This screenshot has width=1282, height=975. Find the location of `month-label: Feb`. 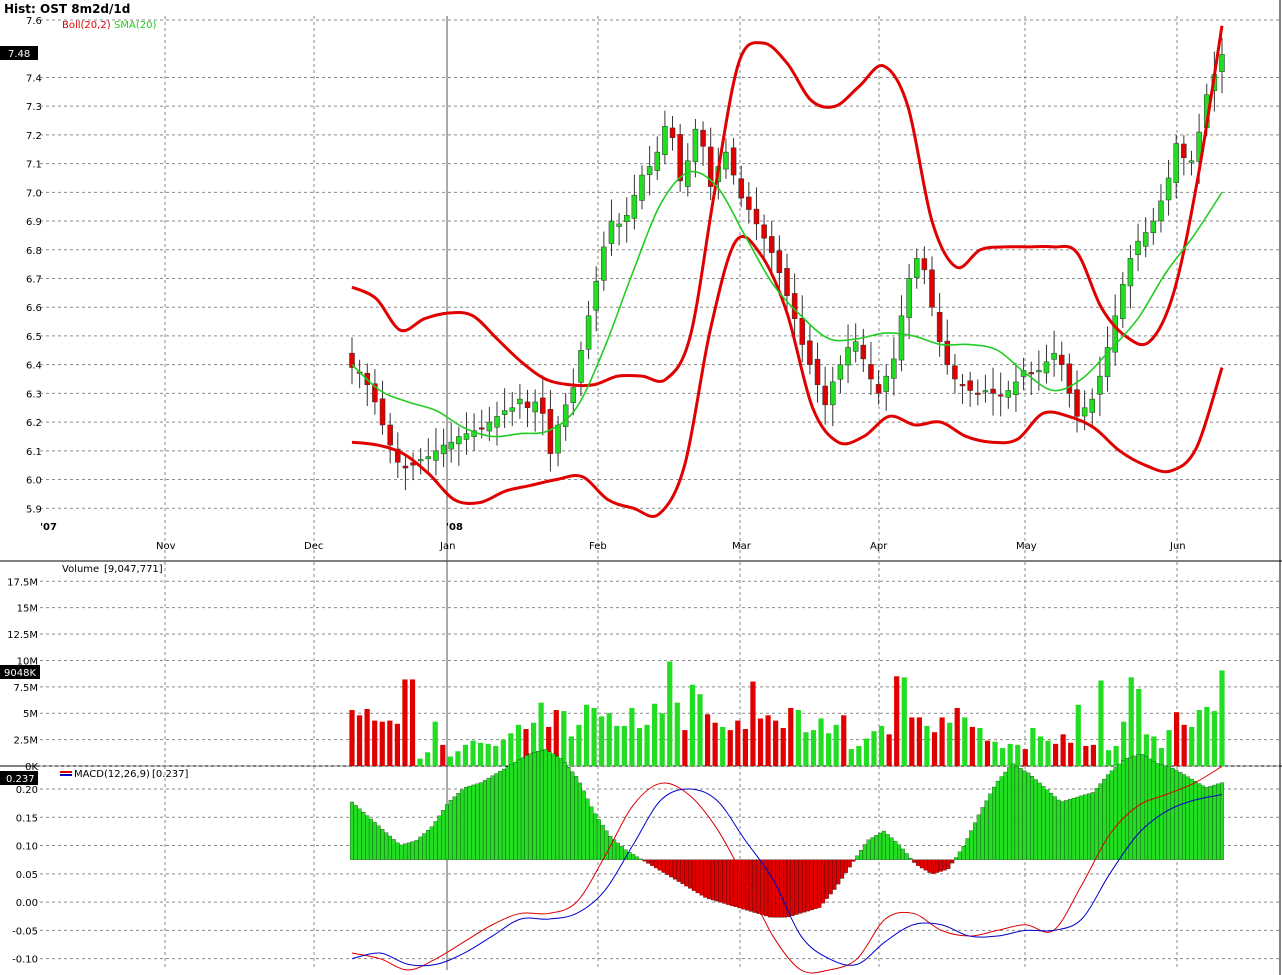

month-label: Feb is located at coordinates (598, 546).